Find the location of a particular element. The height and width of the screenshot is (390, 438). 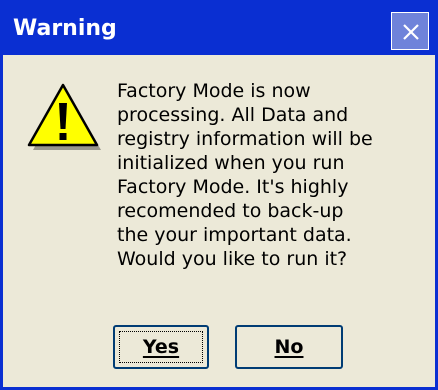

warning-icon is located at coordinates (64, 116).